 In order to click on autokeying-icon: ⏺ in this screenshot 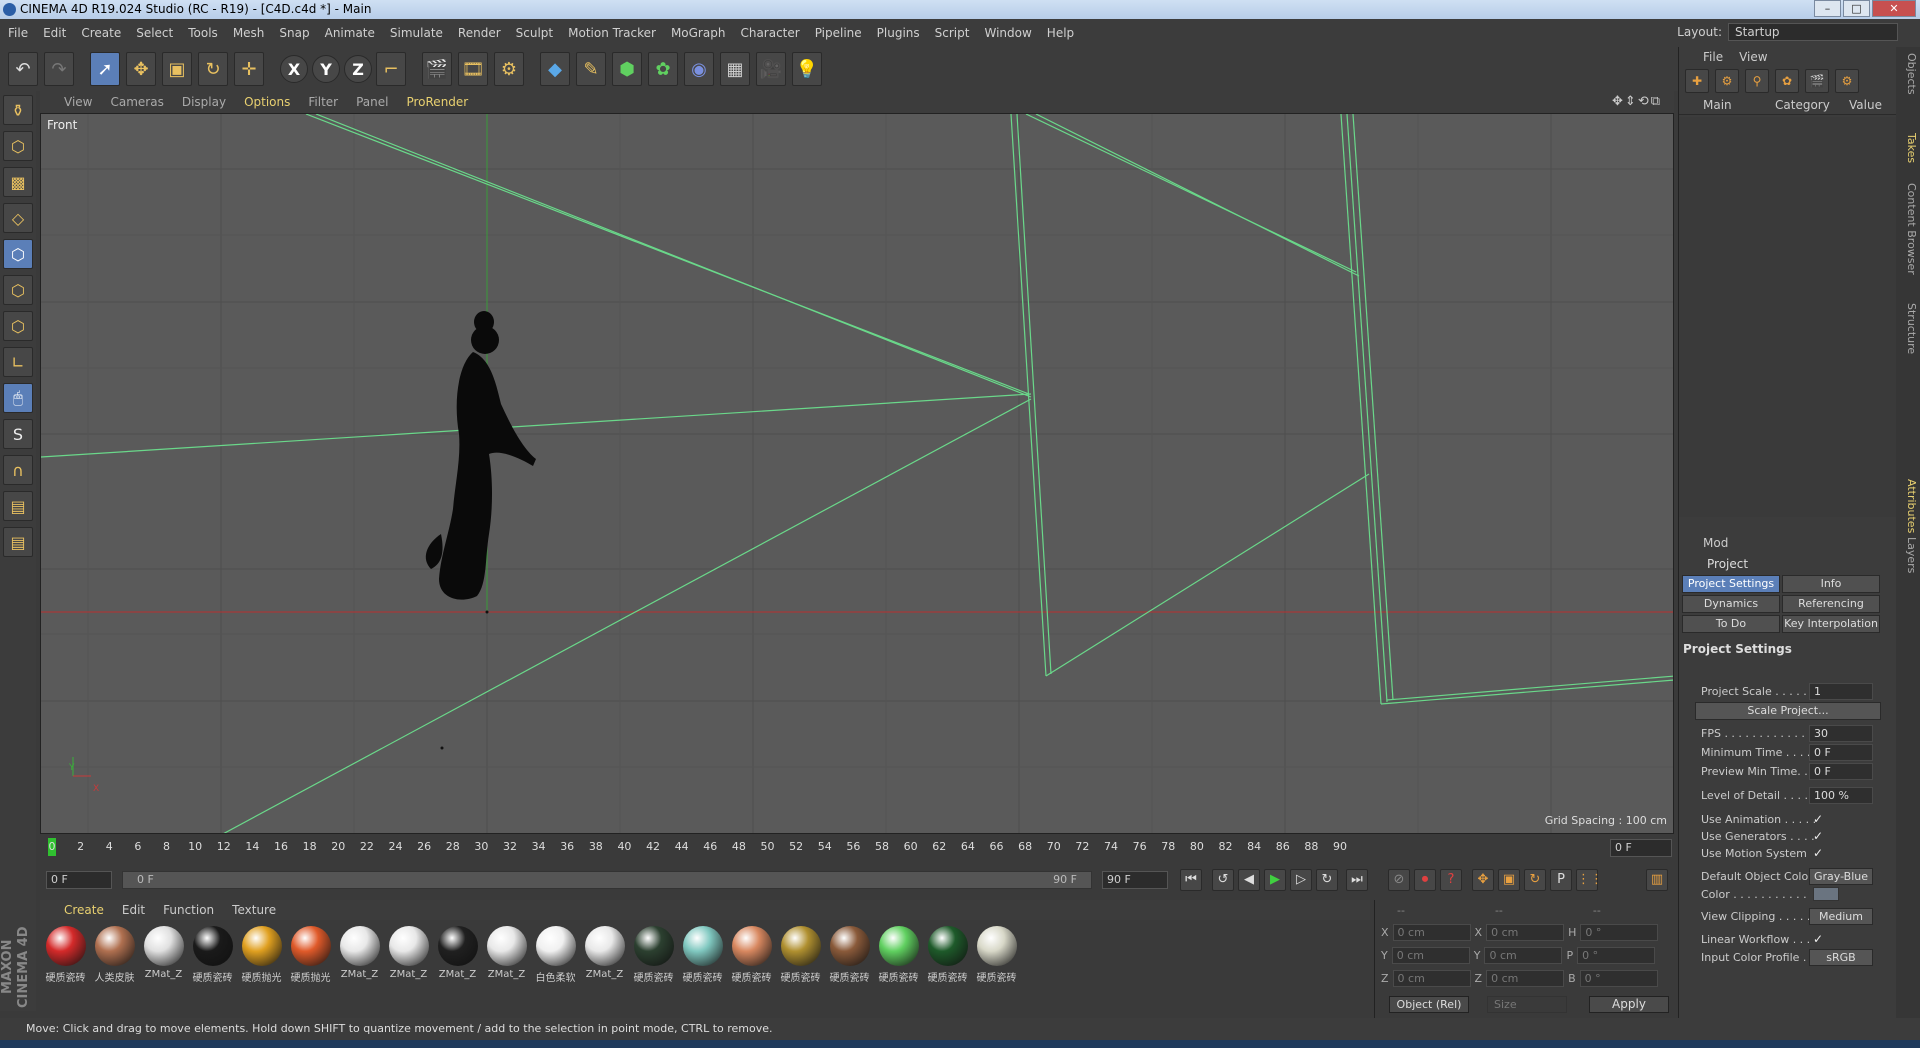, I will do `click(1425, 880)`.